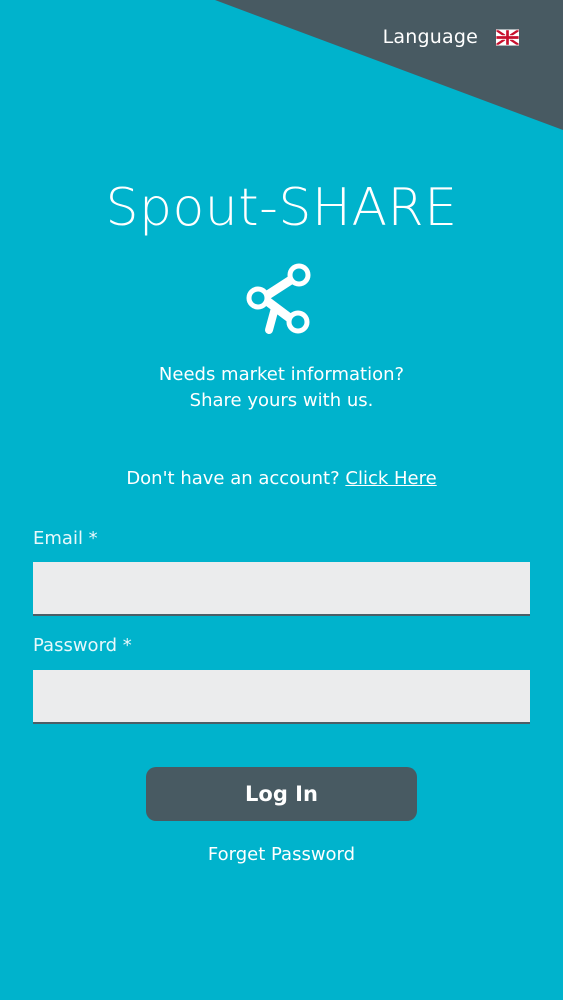 This screenshot has width=563, height=1000. I want to click on language-selector: Language, so click(451, 37).